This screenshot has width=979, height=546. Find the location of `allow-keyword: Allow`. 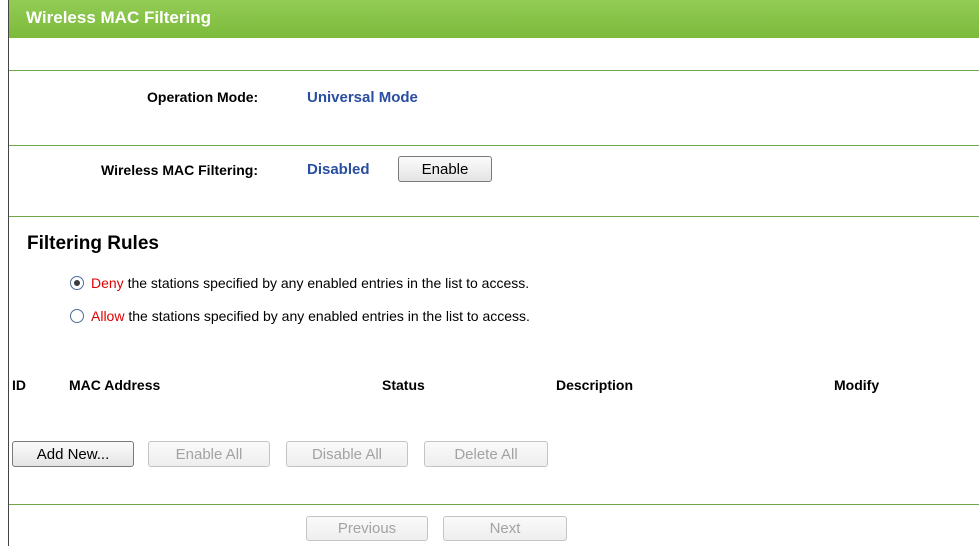

allow-keyword: Allow is located at coordinates (108, 316).